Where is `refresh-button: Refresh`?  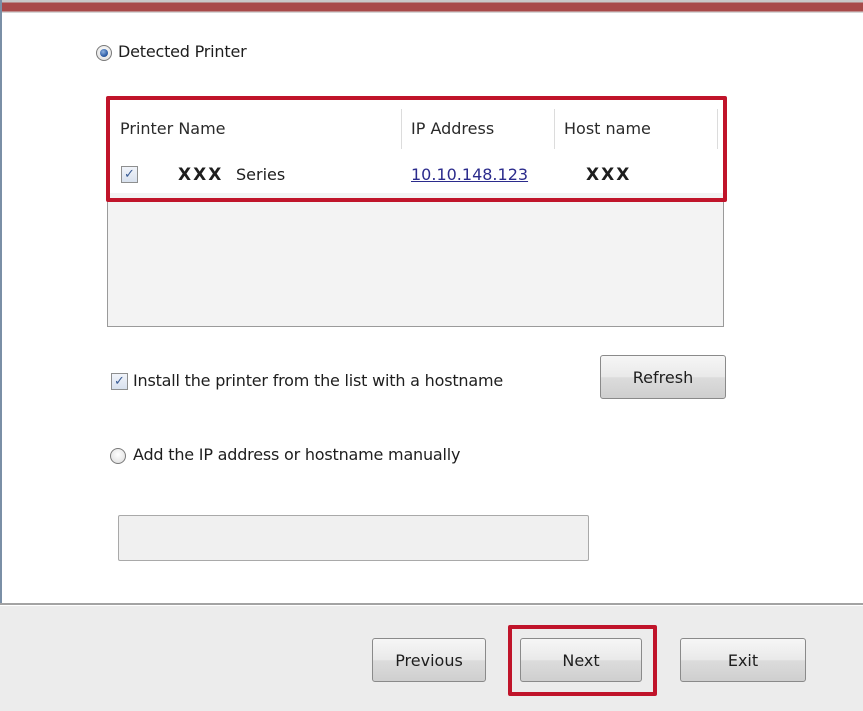 refresh-button: Refresh is located at coordinates (663, 377).